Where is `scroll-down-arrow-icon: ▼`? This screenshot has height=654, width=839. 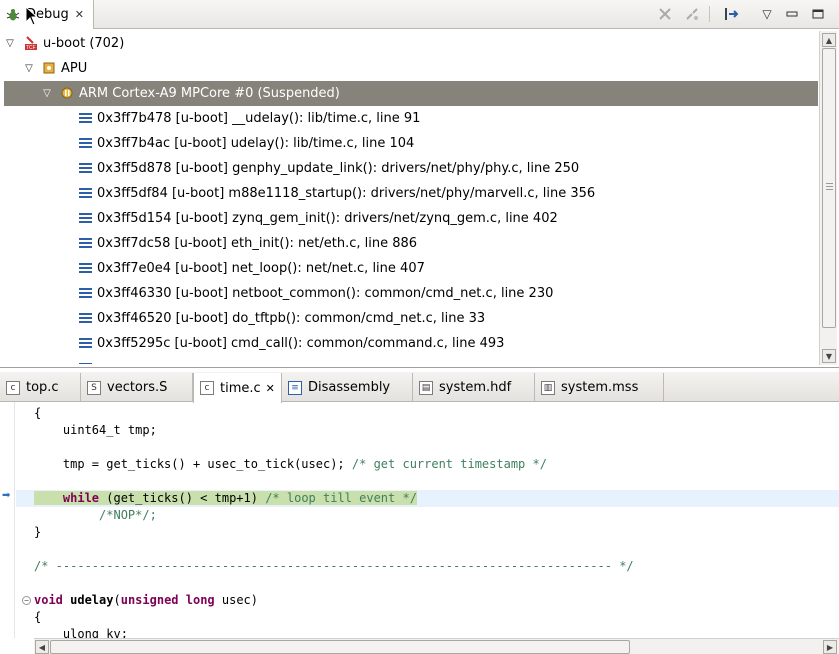 scroll-down-arrow-icon: ▼ is located at coordinates (829, 356).